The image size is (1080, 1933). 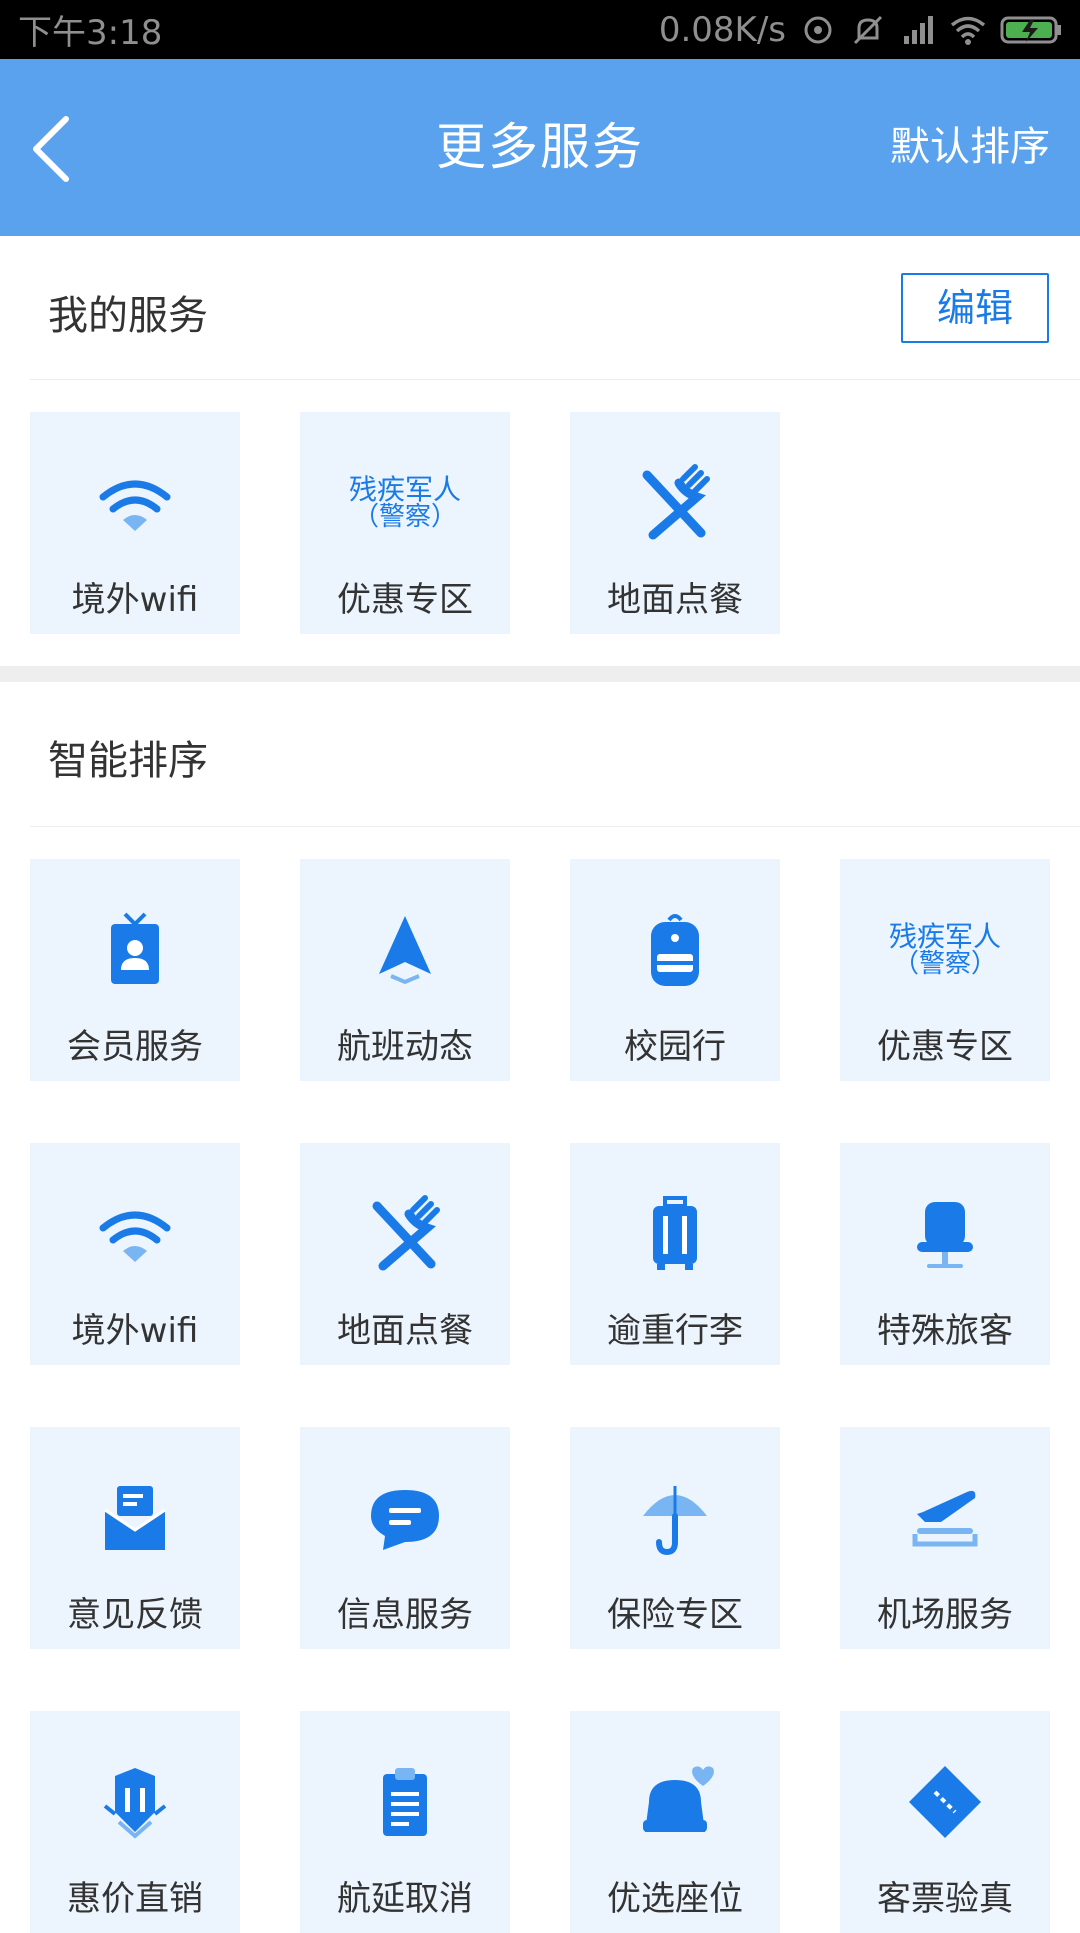 What do you see at coordinates (405, 950) in the screenshot?
I see `navigation-arrow-icon` at bounding box center [405, 950].